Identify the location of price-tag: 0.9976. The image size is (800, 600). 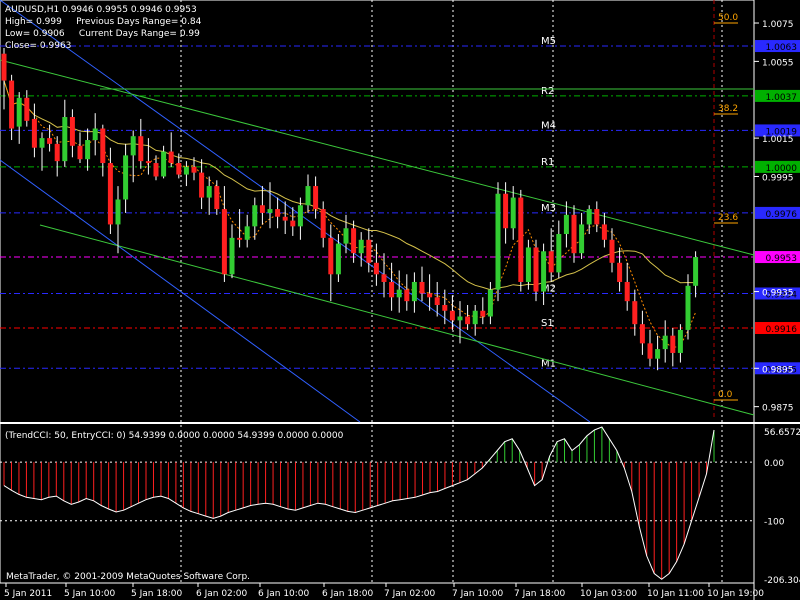
(782, 215).